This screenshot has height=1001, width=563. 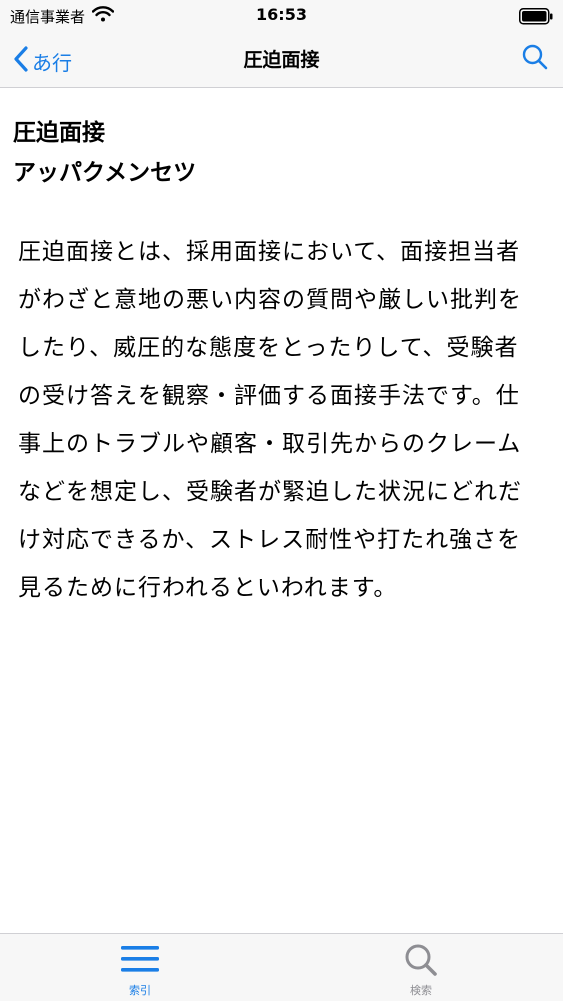 I want to click on tab-index: 索引, so click(x=140, y=967).